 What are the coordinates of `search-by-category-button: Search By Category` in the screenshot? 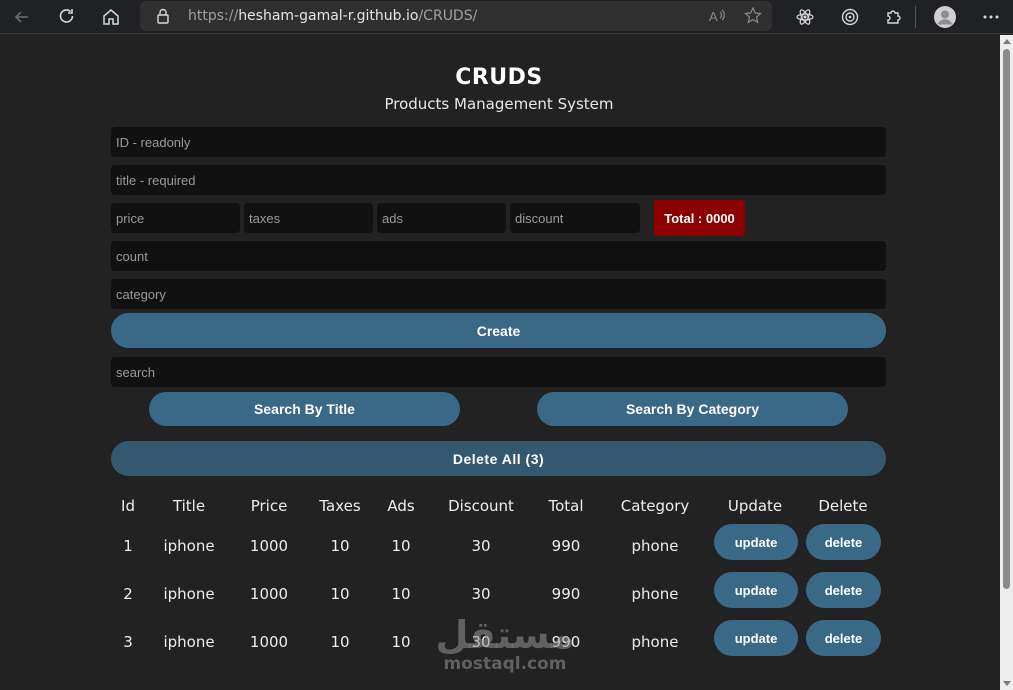 It's located at (692, 409).